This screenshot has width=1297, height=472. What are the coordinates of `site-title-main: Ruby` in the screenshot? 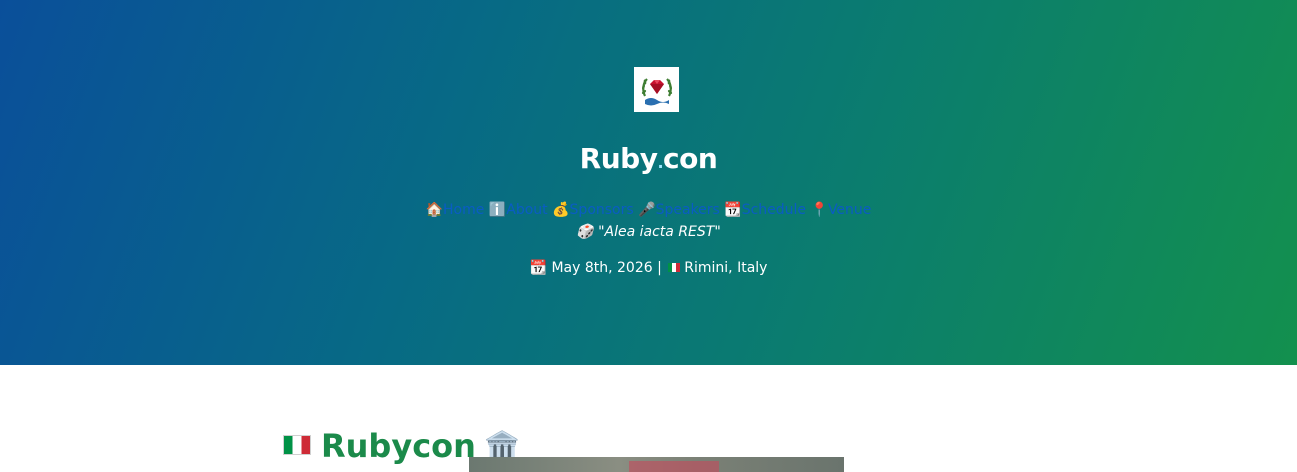 It's located at (618, 158).